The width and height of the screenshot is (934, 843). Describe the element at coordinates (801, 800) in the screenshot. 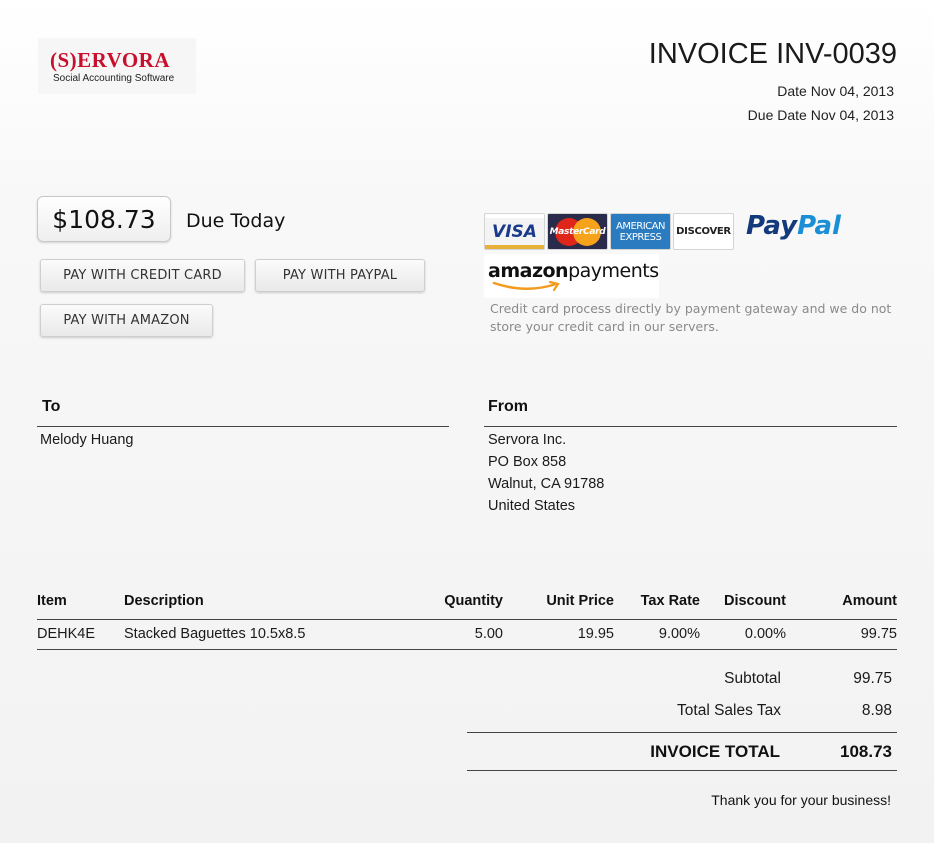

I see `thank-you-note: Thank you for your business!` at that location.